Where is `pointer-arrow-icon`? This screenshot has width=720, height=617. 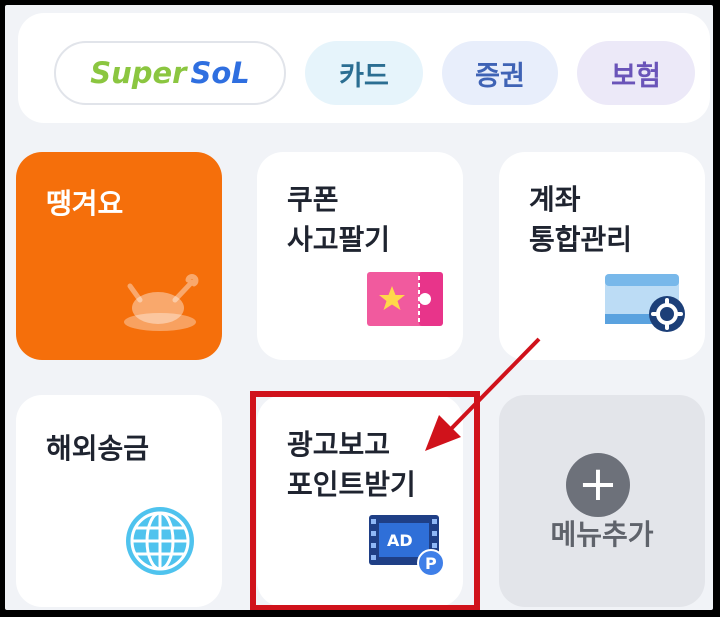
pointer-arrow-icon is located at coordinates (483, 394).